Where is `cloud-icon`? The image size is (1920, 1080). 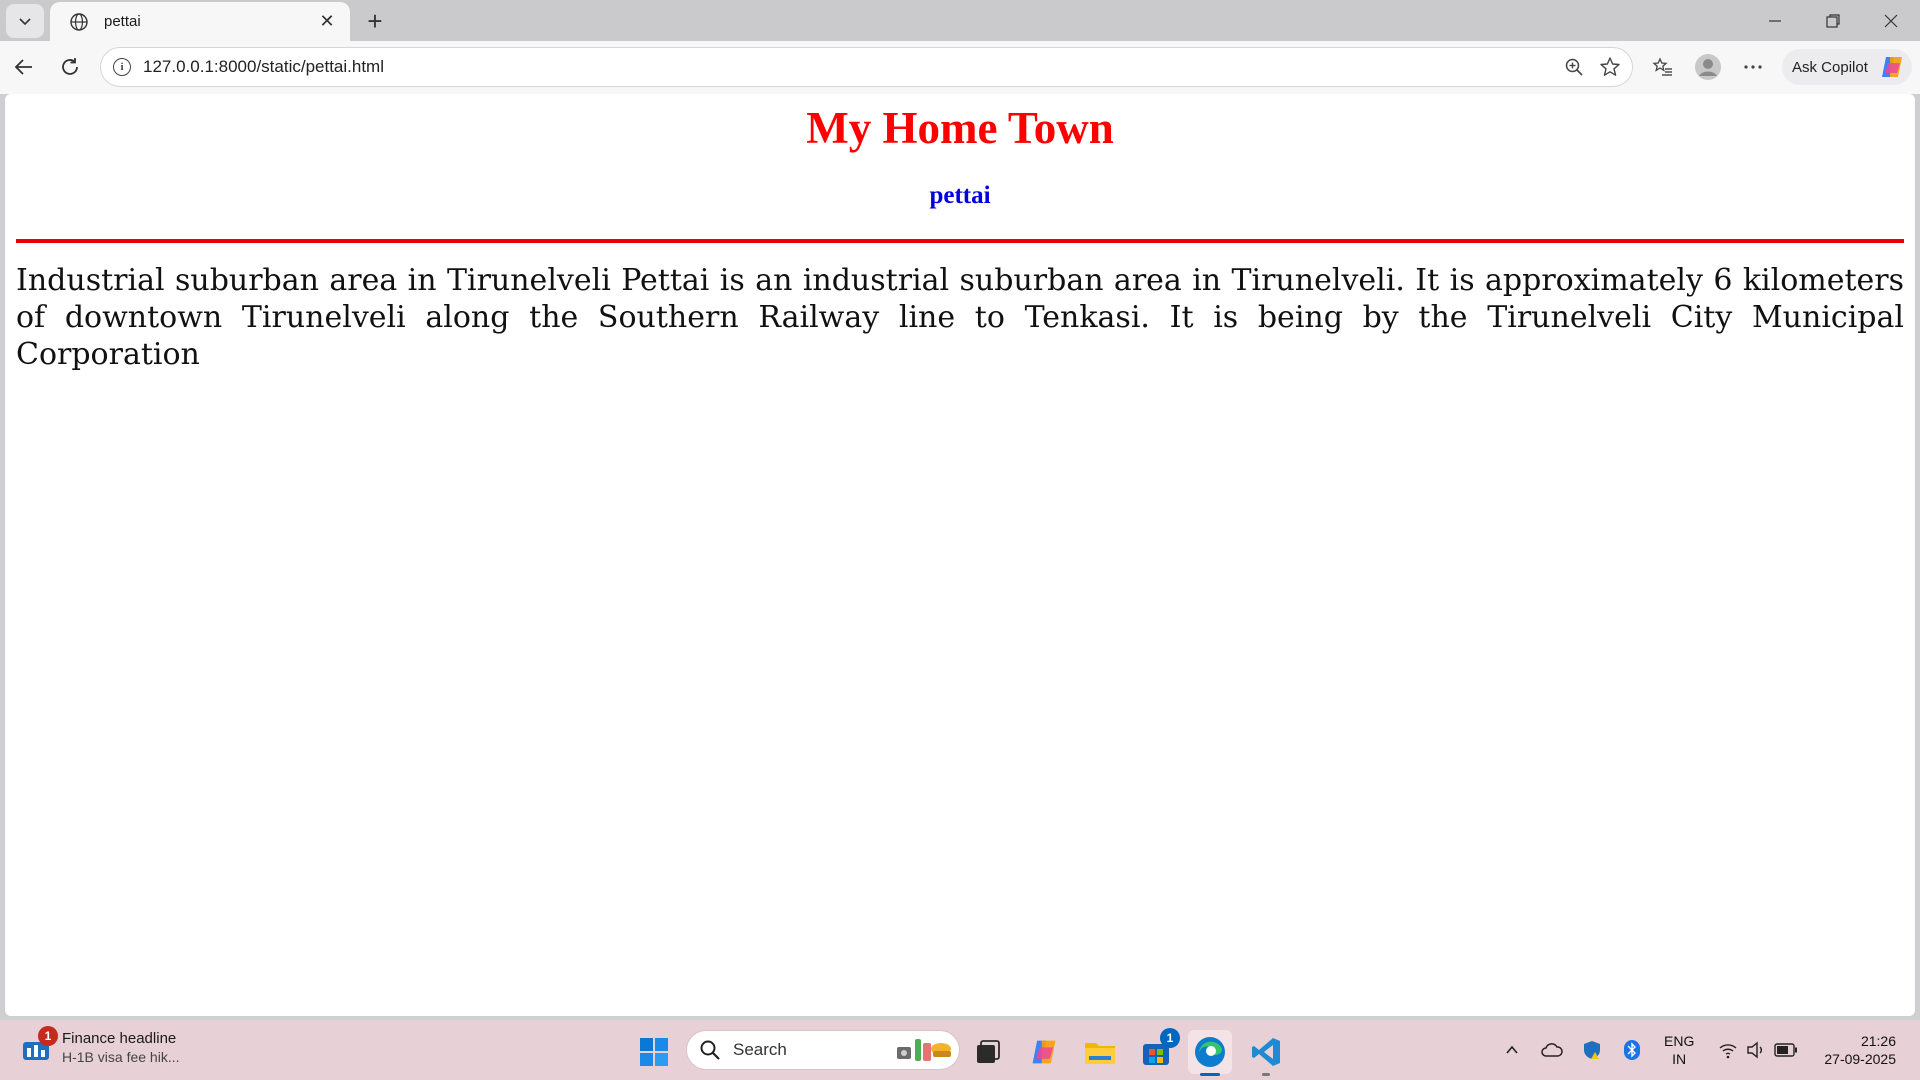 cloud-icon is located at coordinates (1552, 1050).